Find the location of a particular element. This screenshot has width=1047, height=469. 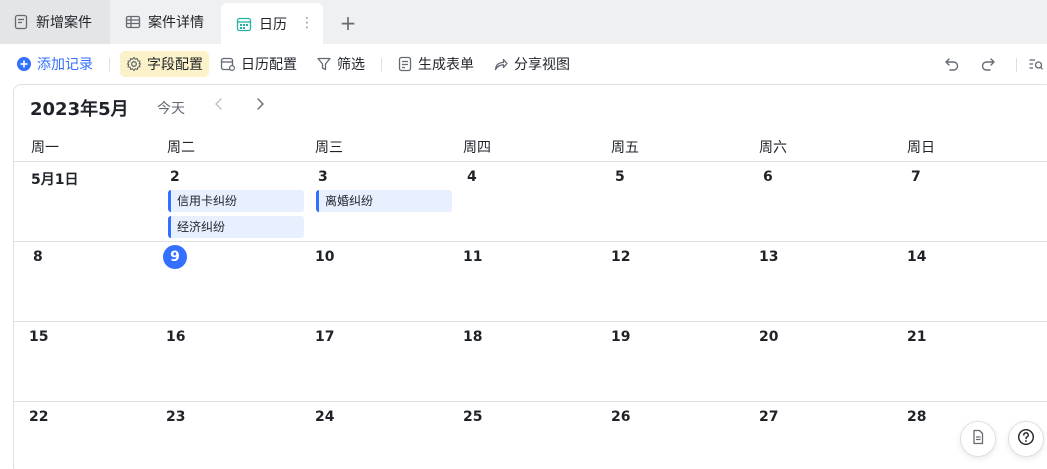

add-record-button: 添加记录 is located at coordinates (54, 64).